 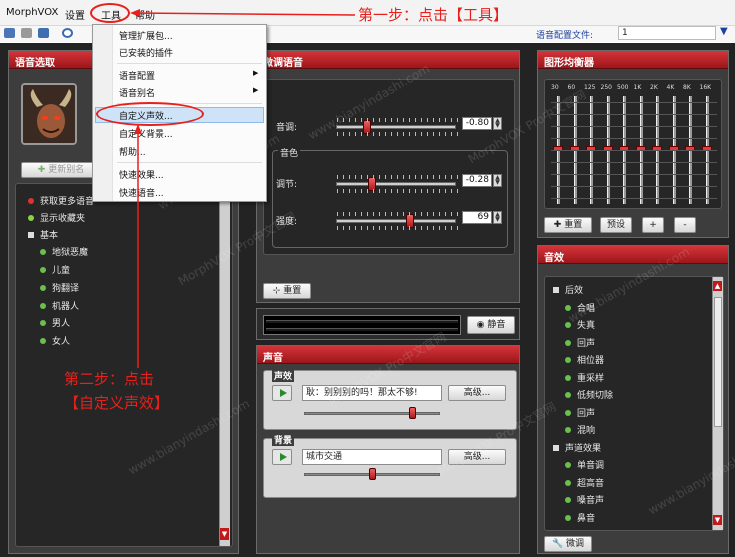 What do you see at coordinates (117, 403) in the screenshot?
I see `annotation-step2-line2: 【自定义声效】` at bounding box center [117, 403].